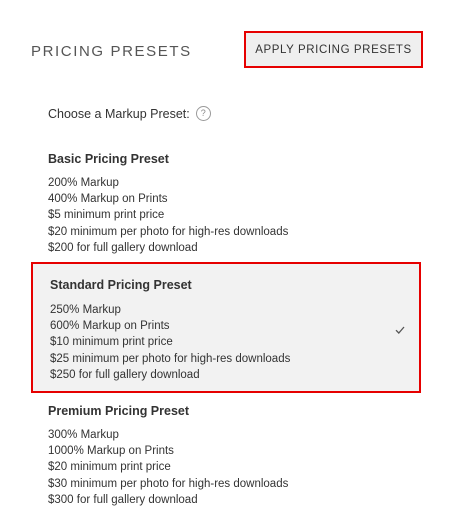 This screenshot has width=454, height=524. What do you see at coordinates (123, 247) in the screenshot?
I see `preset-detail-line: $200 for full gallery download` at bounding box center [123, 247].